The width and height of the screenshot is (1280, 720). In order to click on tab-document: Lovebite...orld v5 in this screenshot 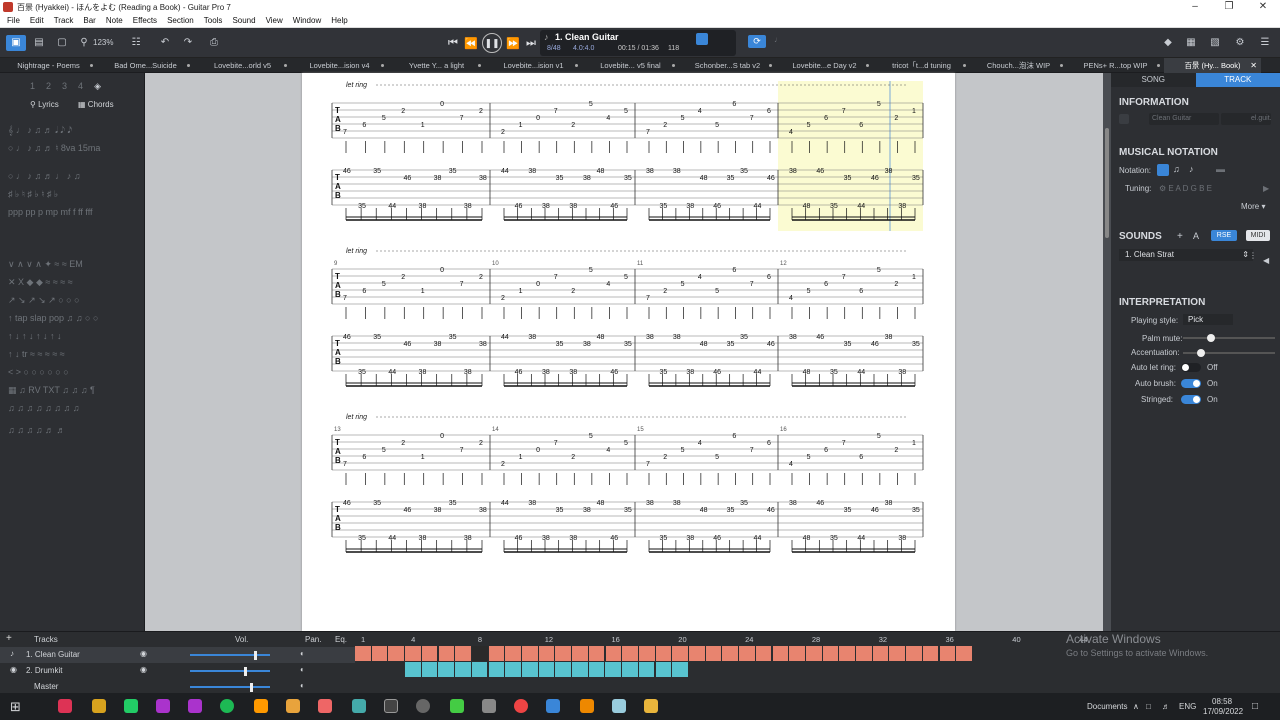, I will do `click(242, 65)`.